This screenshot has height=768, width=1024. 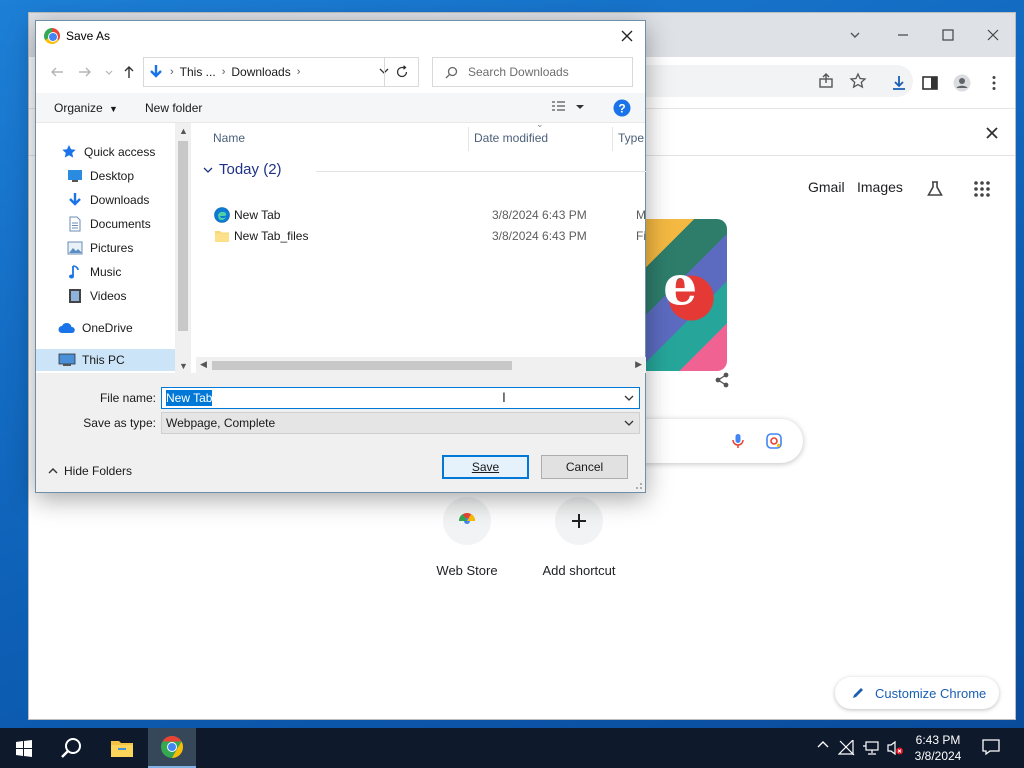 What do you see at coordinates (948, 35) in the screenshot?
I see `maximize-icon` at bounding box center [948, 35].